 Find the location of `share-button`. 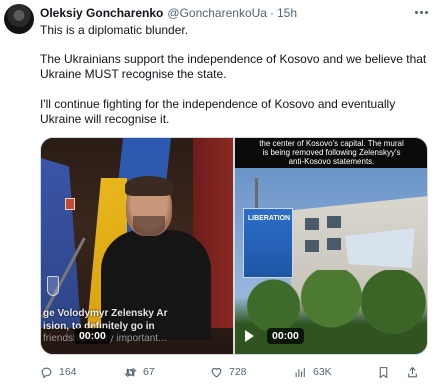

share-button is located at coordinates (412, 372).